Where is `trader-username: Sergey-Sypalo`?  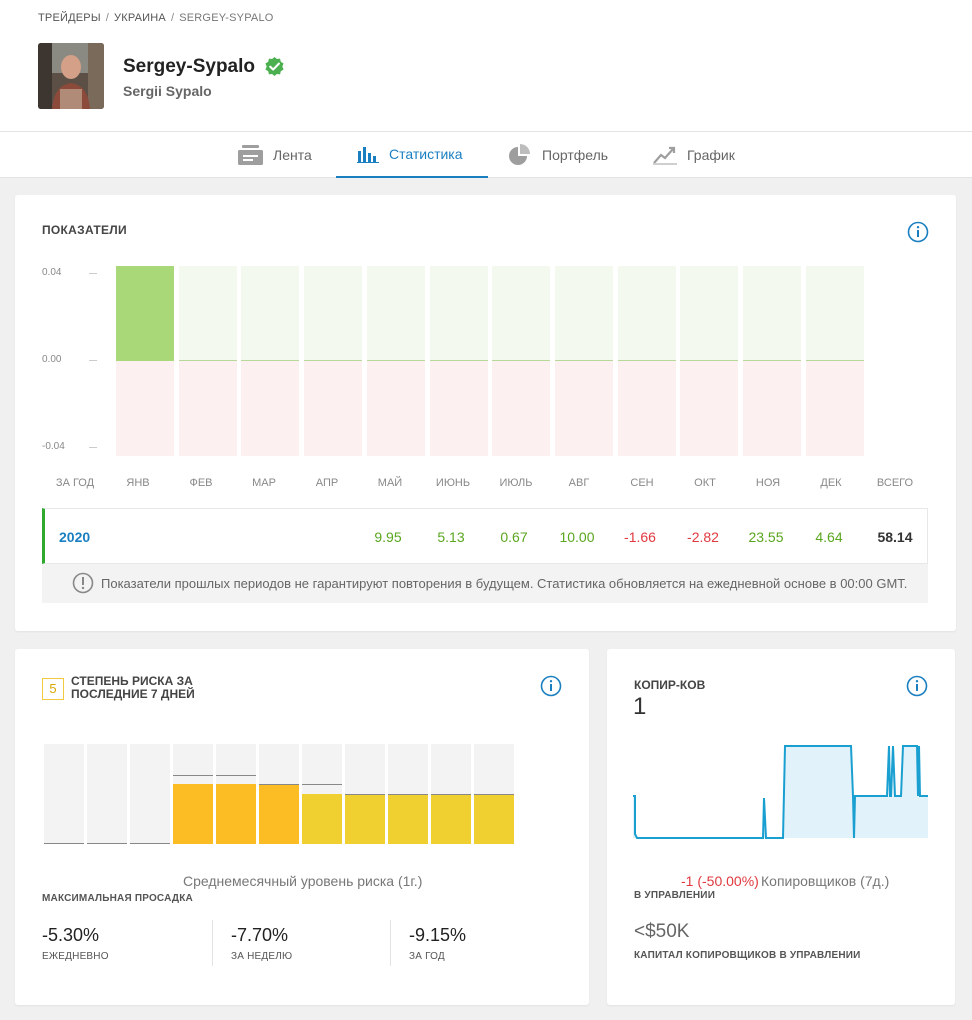
trader-username: Sergey-Sypalo is located at coordinates (189, 66).